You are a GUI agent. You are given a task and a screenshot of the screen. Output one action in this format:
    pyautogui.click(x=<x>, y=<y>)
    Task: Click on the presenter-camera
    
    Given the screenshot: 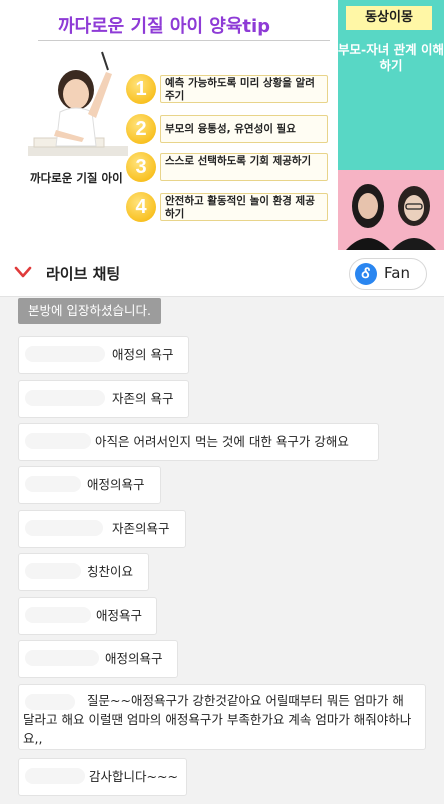 What is the action you would take?
    pyautogui.click(x=391, y=210)
    